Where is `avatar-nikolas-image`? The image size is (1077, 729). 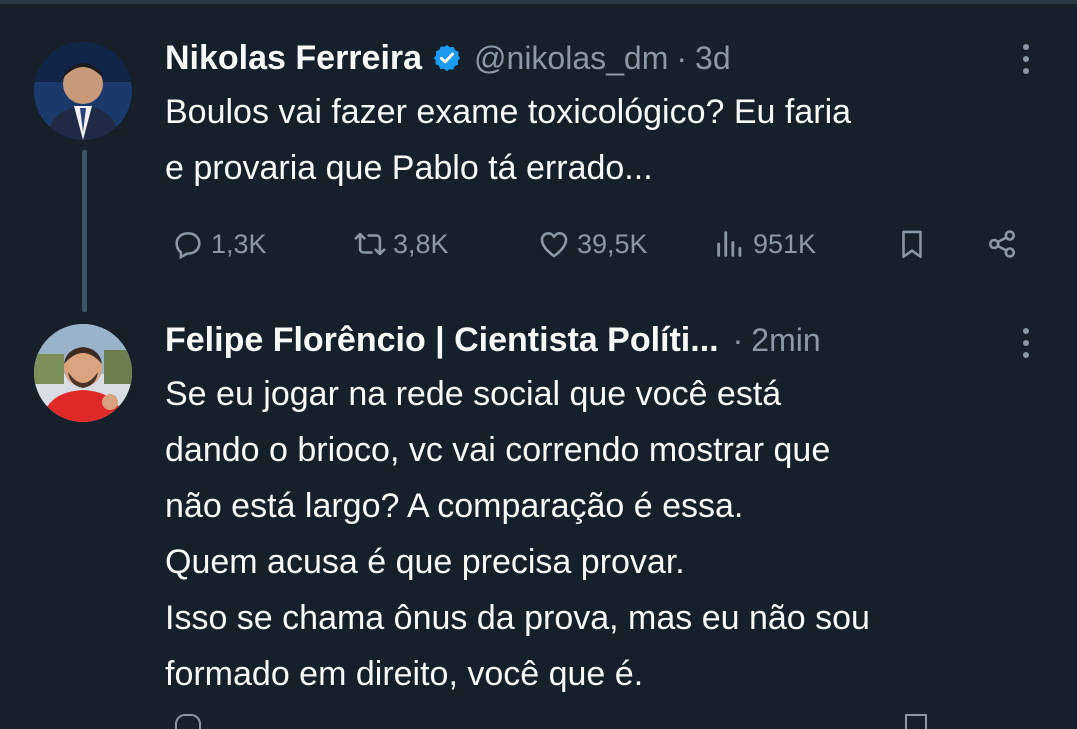 avatar-nikolas-image is located at coordinates (83, 91).